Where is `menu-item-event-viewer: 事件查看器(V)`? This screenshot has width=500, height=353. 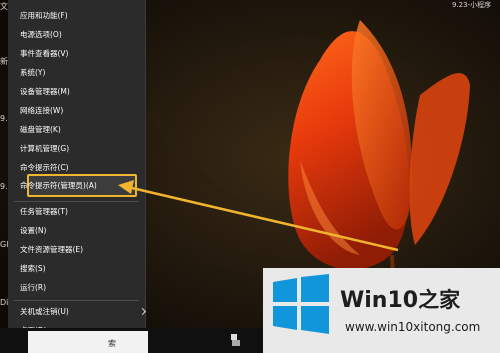 menu-item-event-viewer: 事件查看器(V) is located at coordinates (44, 54).